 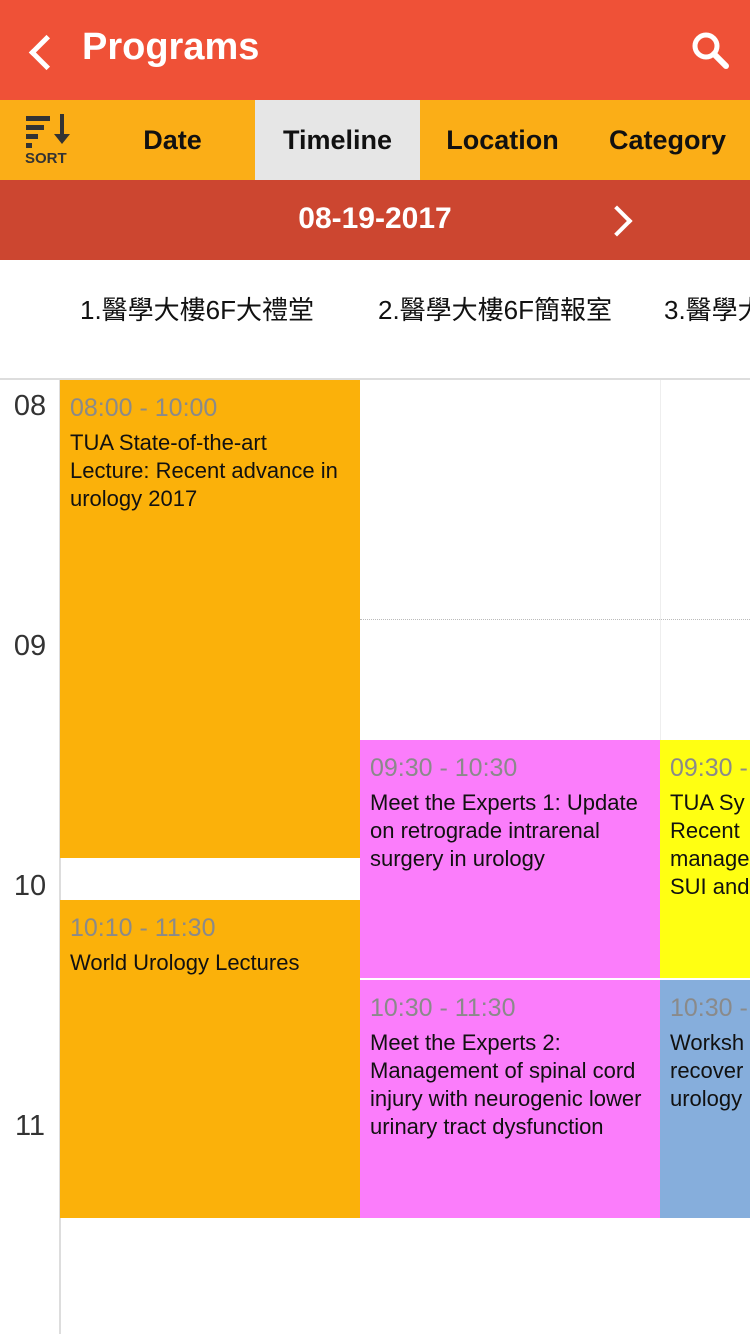 What do you see at coordinates (707, 310) in the screenshot?
I see `location-header: 3.醫學大` at bounding box center [707, 310].